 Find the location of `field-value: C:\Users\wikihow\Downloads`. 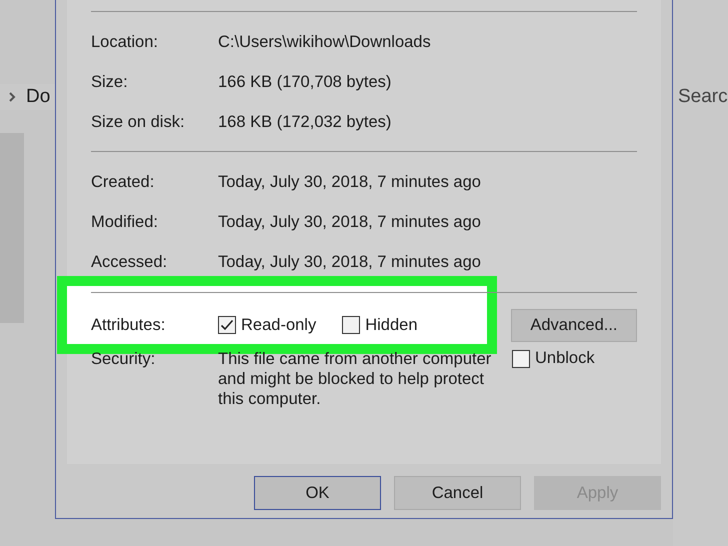

field-value: C:\Users\wikihow\Downloads is located at coordinates (324, 42).